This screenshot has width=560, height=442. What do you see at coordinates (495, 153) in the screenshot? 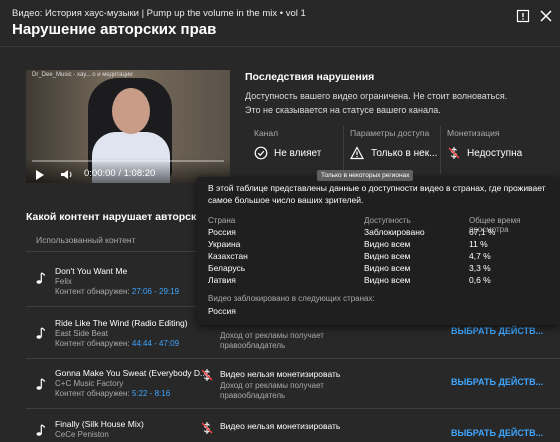
I see `monetization-value: Недоступна` at bounding box center [495, 153].